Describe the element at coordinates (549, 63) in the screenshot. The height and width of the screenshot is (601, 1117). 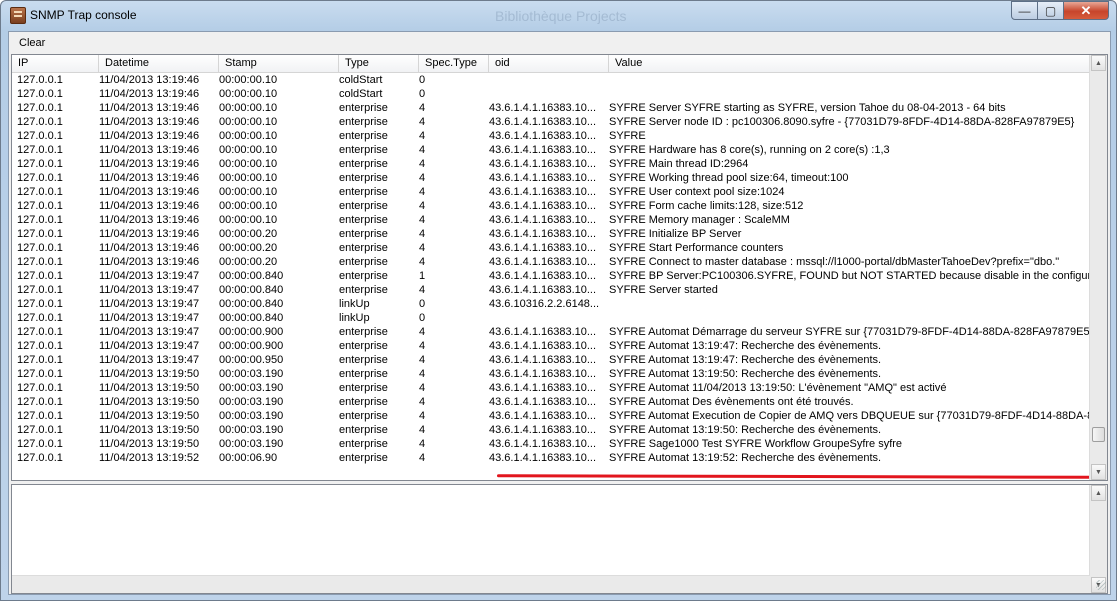
I see `column-header-oid: oid` at that location.